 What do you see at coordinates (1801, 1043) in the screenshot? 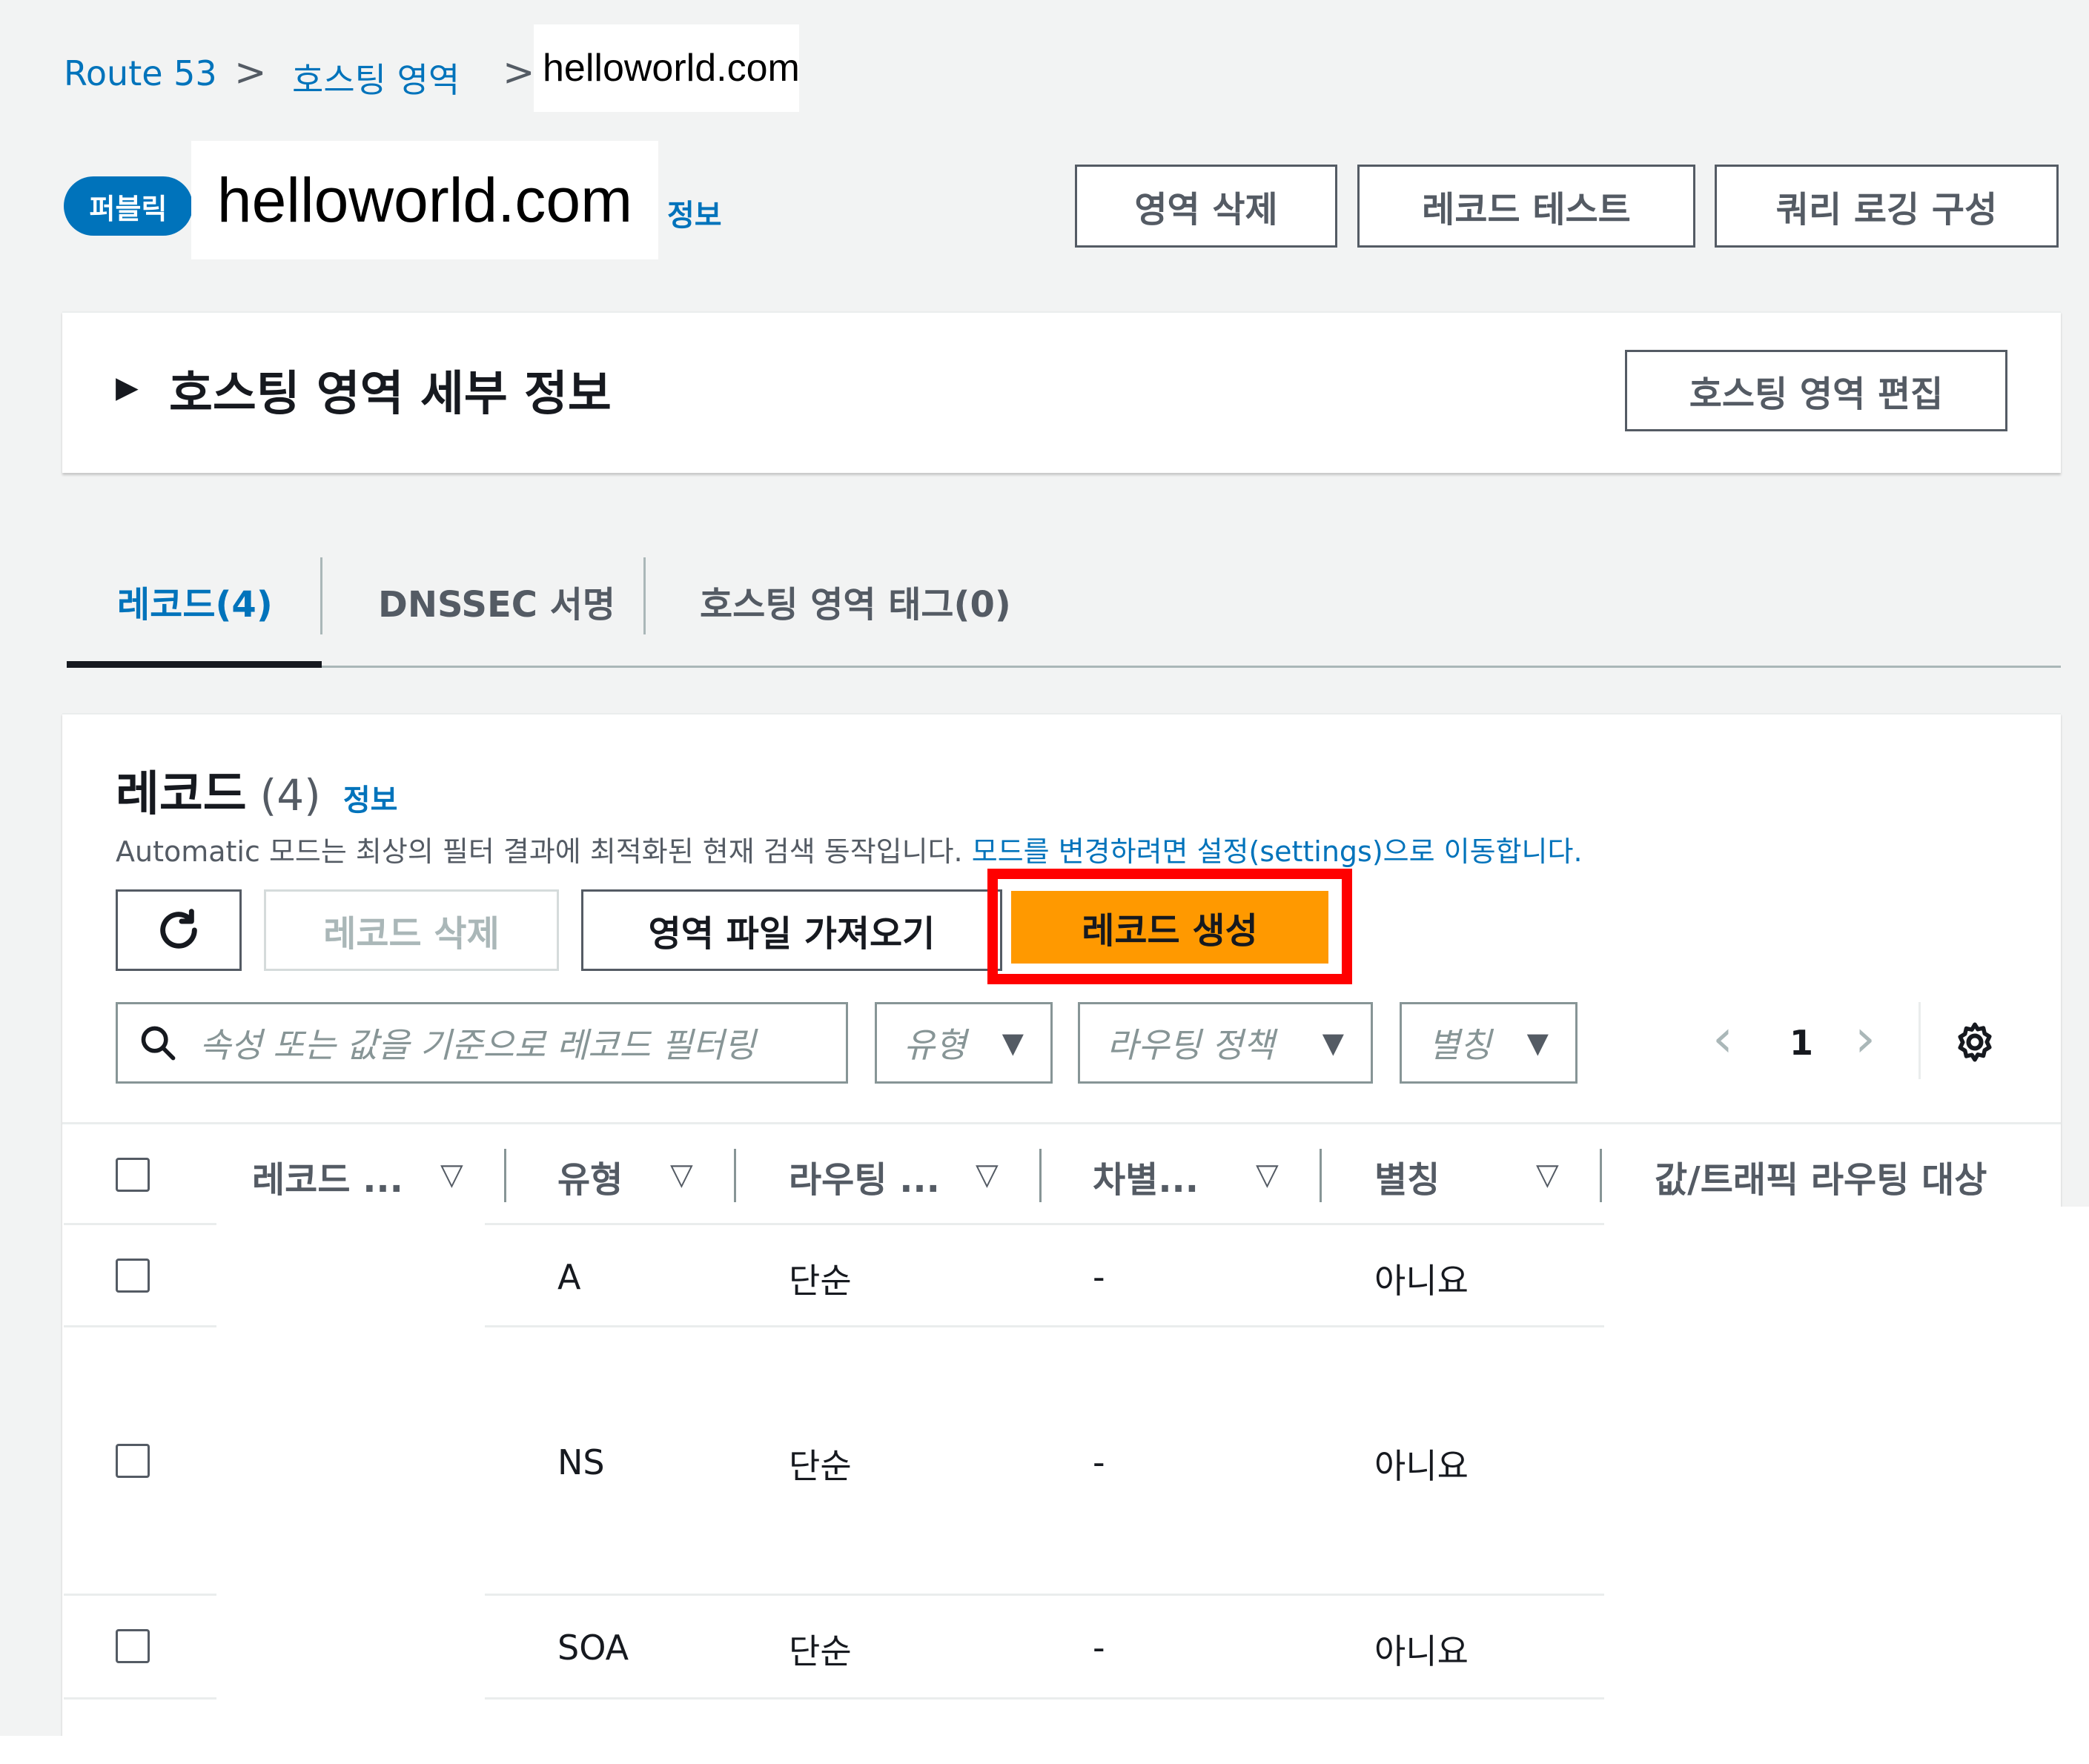
I see `page-number: 1` at bounding box center [1801, 1043].